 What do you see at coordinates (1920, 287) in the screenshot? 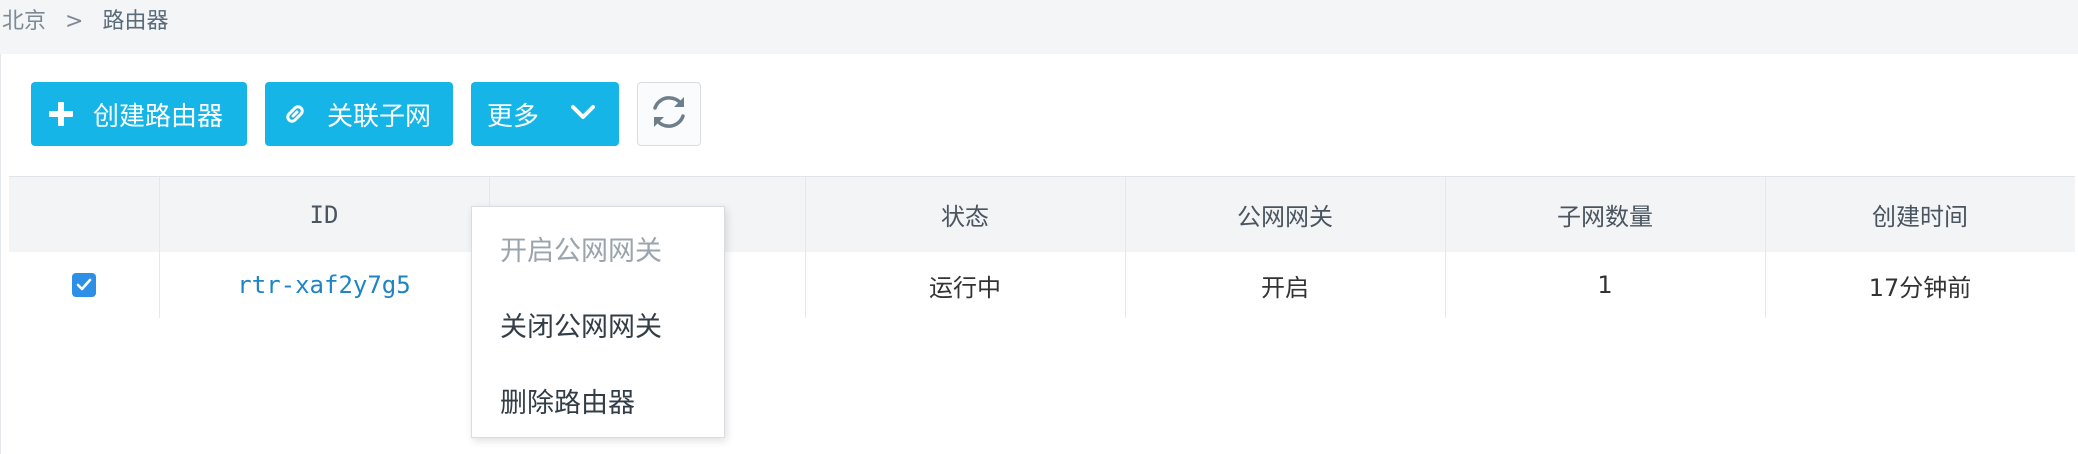
I see `row-created: 17分钟前` at bounding box center [1920, 287].